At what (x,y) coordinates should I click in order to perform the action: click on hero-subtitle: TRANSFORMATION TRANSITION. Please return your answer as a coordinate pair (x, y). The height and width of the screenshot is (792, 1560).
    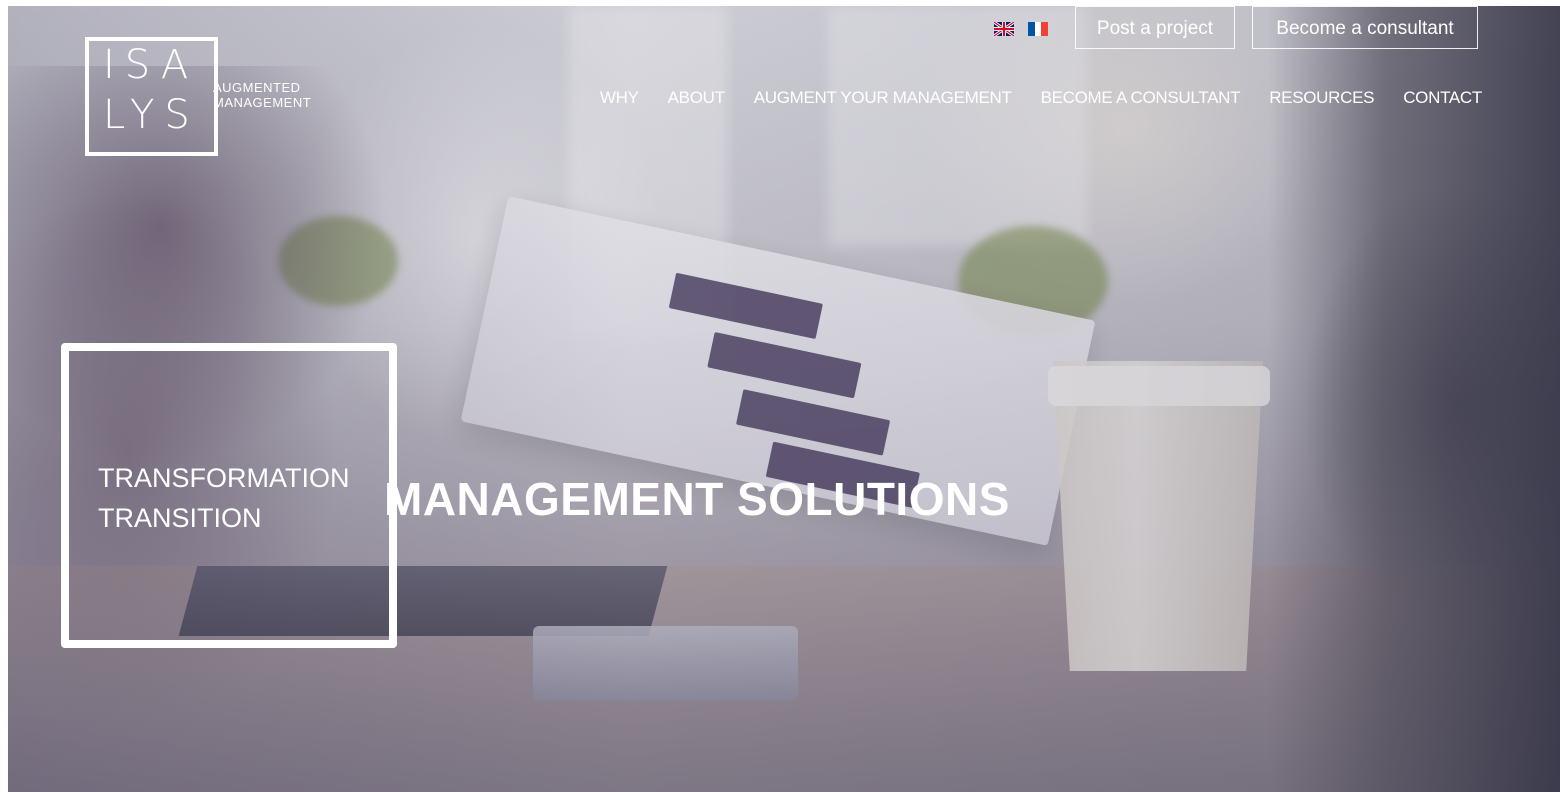
    Looking at the image, I should click on (224, 498).